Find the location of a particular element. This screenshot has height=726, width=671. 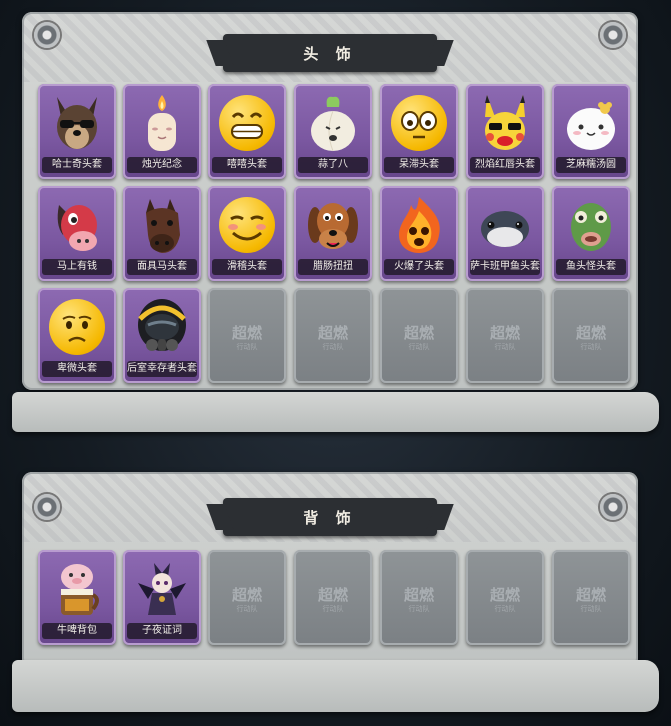

item-label: 烈焰红唇头套 is located at coordinates (505, 165).